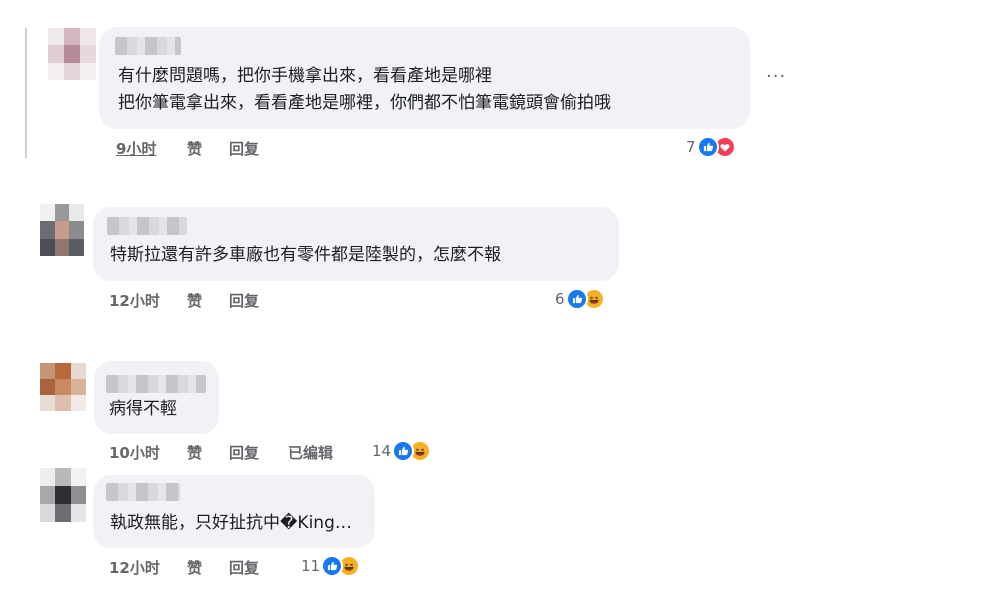 The height and width of the screenshot is (604, 985). Describe the element at coordinates (136, 148) in the screenshot. I see `timestamp-link: 9小时` at that location.